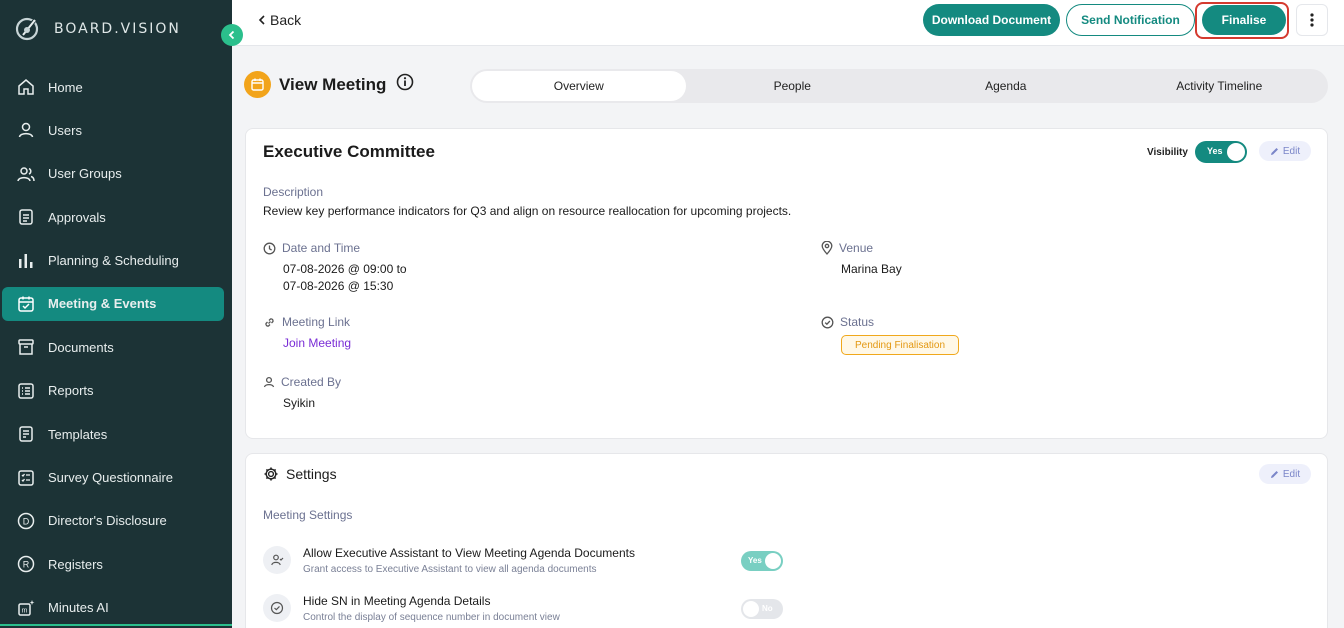 The height and width of the screenshot is (628, 1344). I want to click on send-notification-button: Send Notification, so click(1130, 20).